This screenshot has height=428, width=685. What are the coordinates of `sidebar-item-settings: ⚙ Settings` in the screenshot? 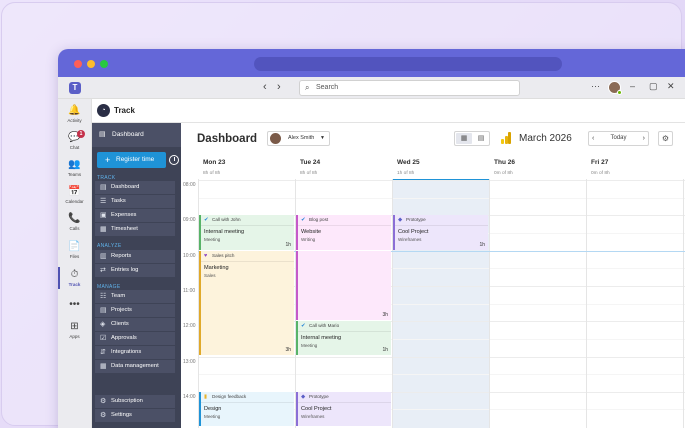 It's located at (135, 415).